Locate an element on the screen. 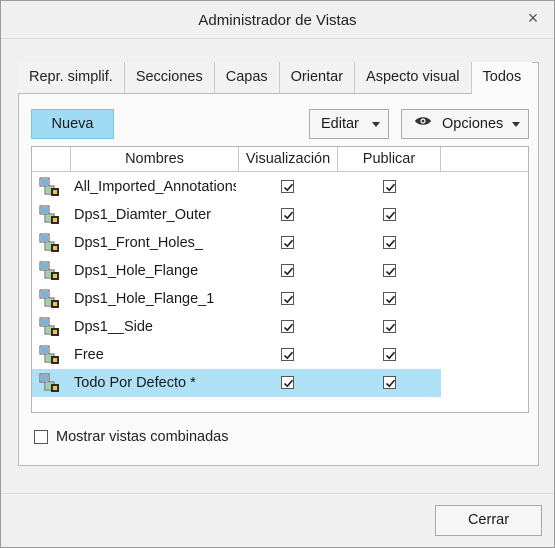  column-header-nombres: Nombres is located at coordinates (155, 159).